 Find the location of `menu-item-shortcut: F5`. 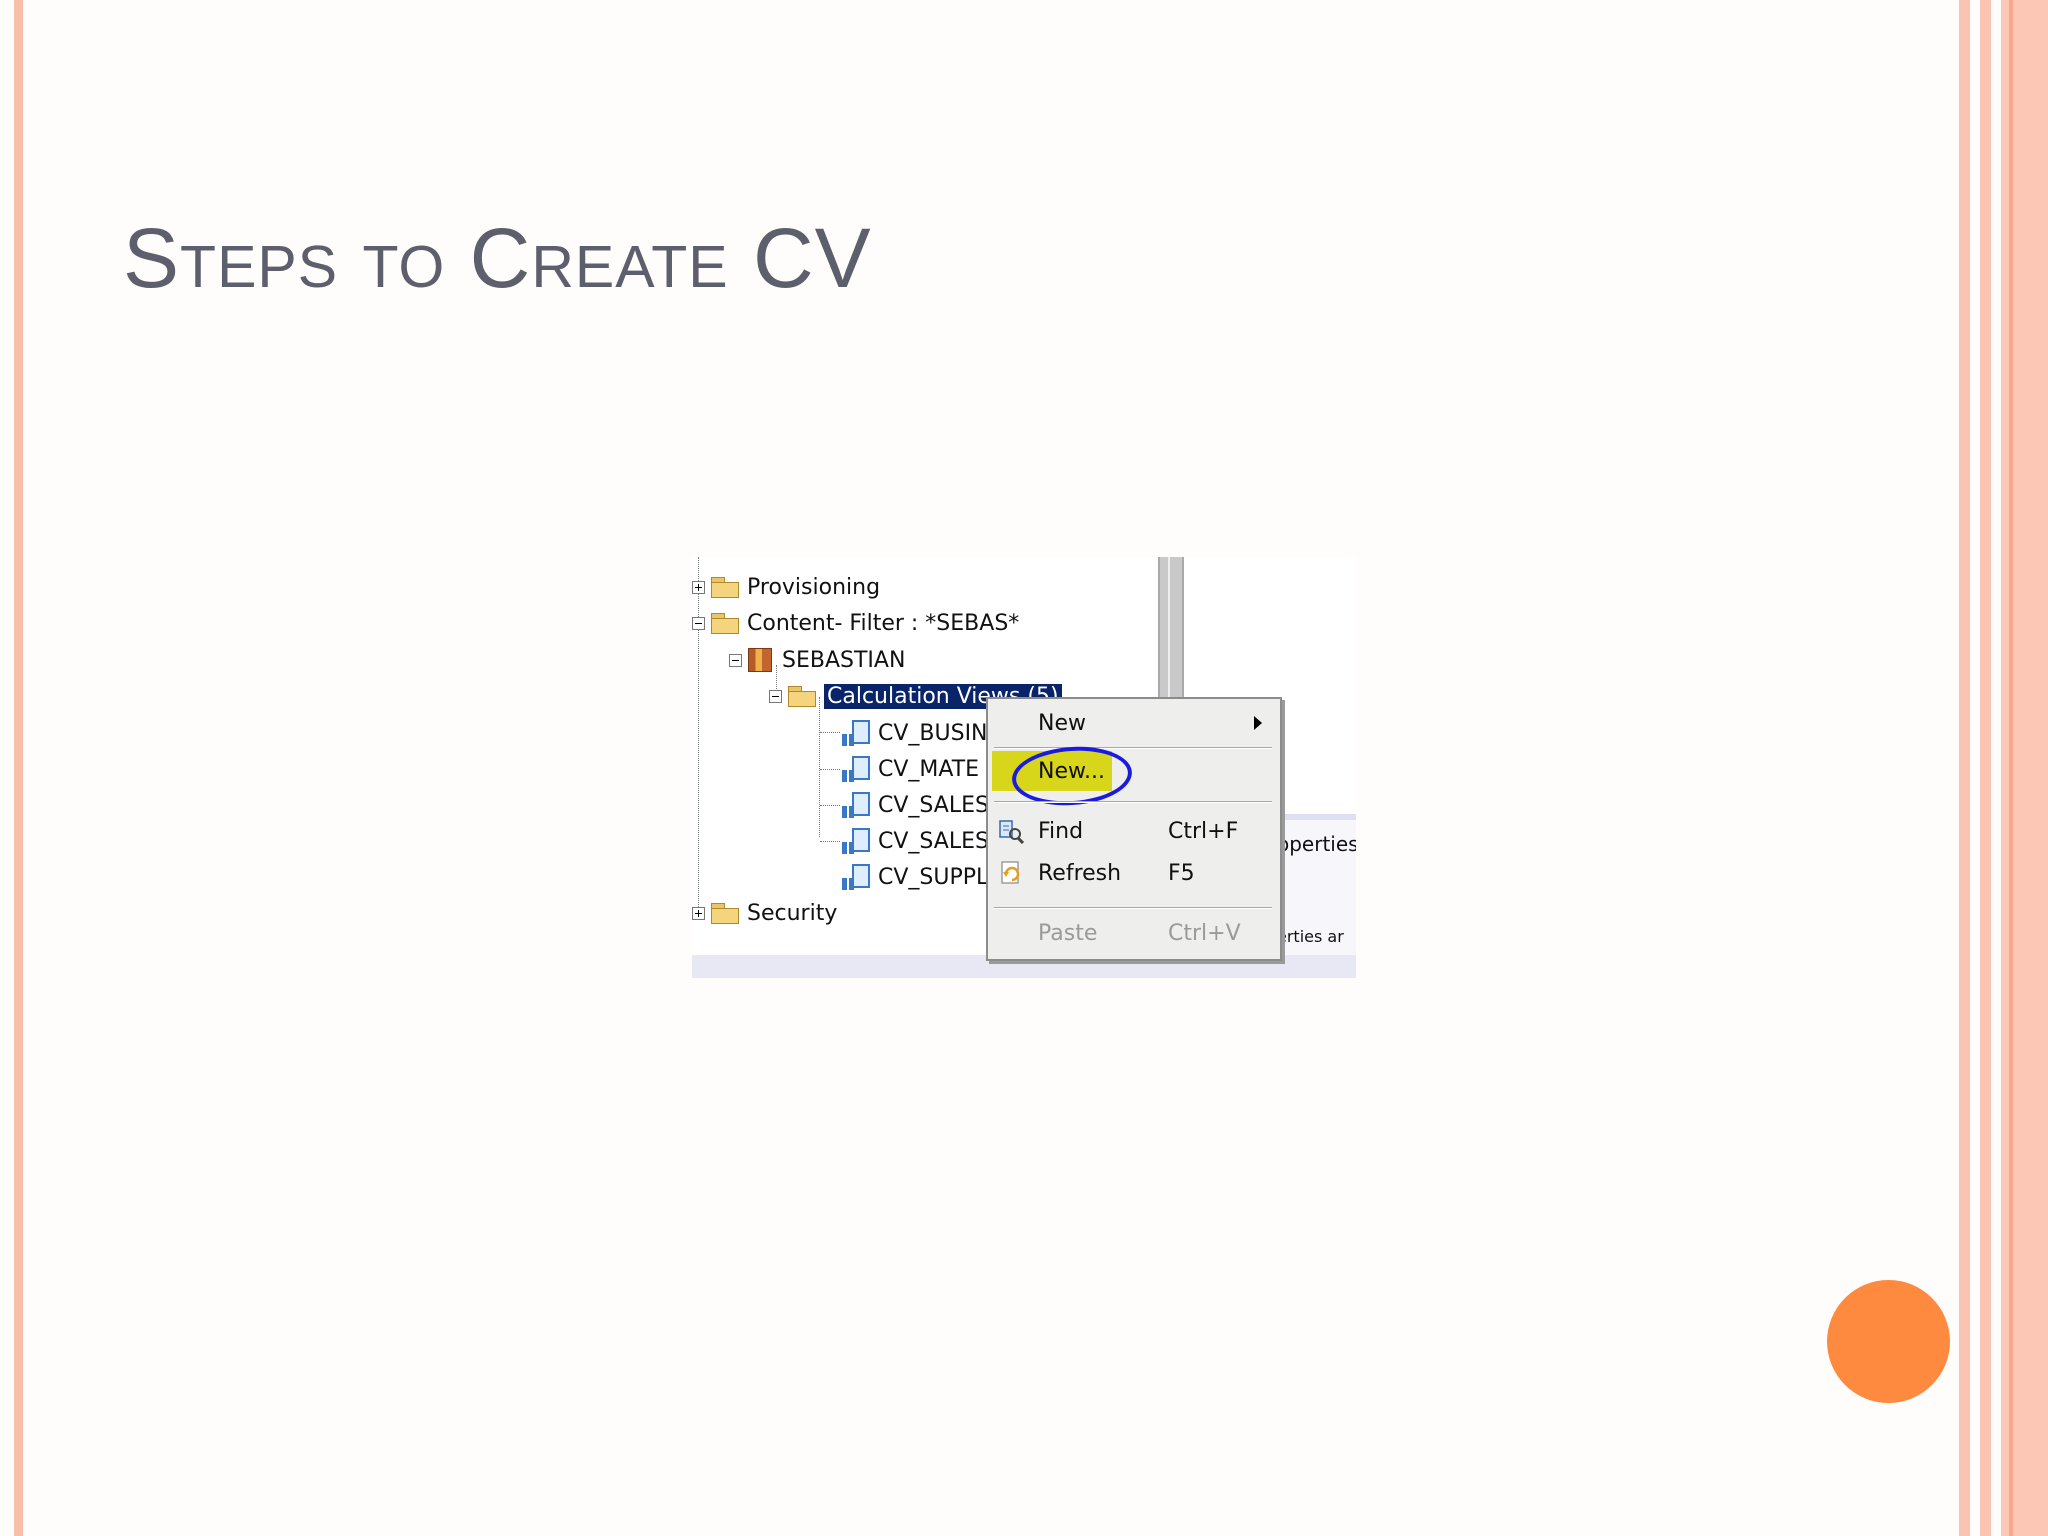

menu-item-shortcut: F5 is located at coordinates (1181, 873).